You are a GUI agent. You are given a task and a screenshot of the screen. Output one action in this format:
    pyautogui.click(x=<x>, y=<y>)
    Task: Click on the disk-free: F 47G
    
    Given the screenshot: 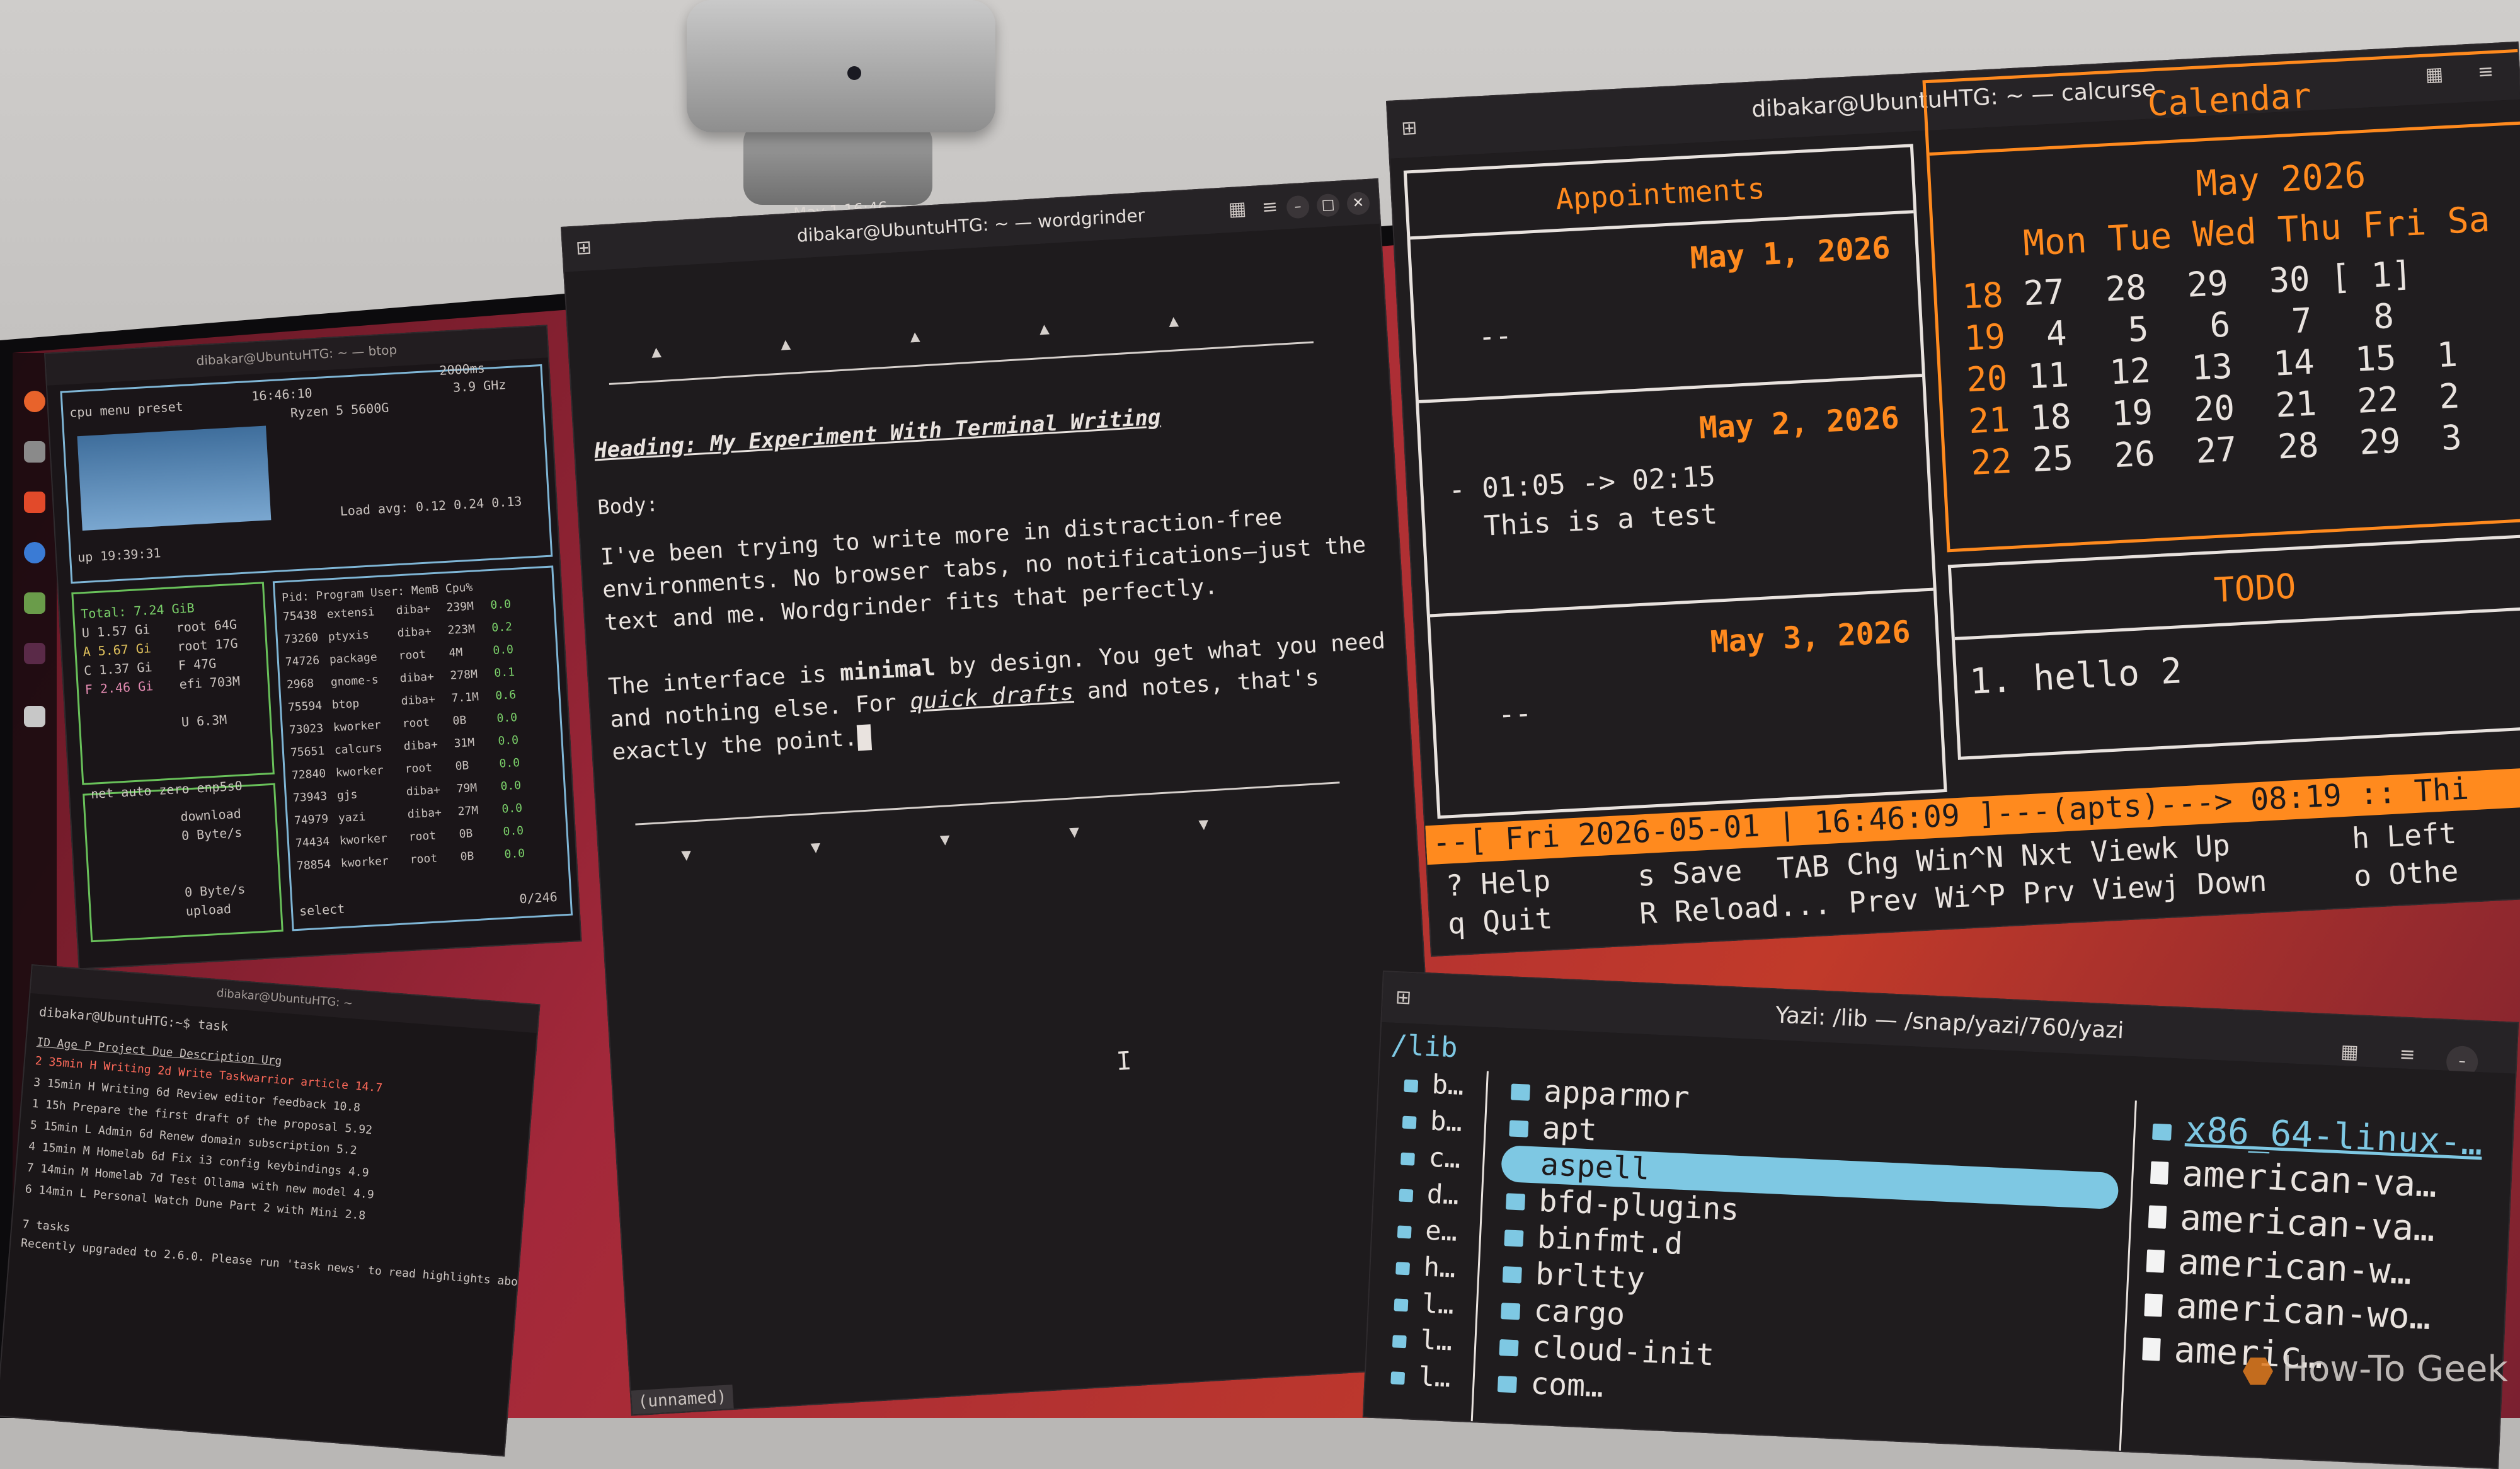 What is the action you would take?
    pyautogui.click(x=197, y=664)
    